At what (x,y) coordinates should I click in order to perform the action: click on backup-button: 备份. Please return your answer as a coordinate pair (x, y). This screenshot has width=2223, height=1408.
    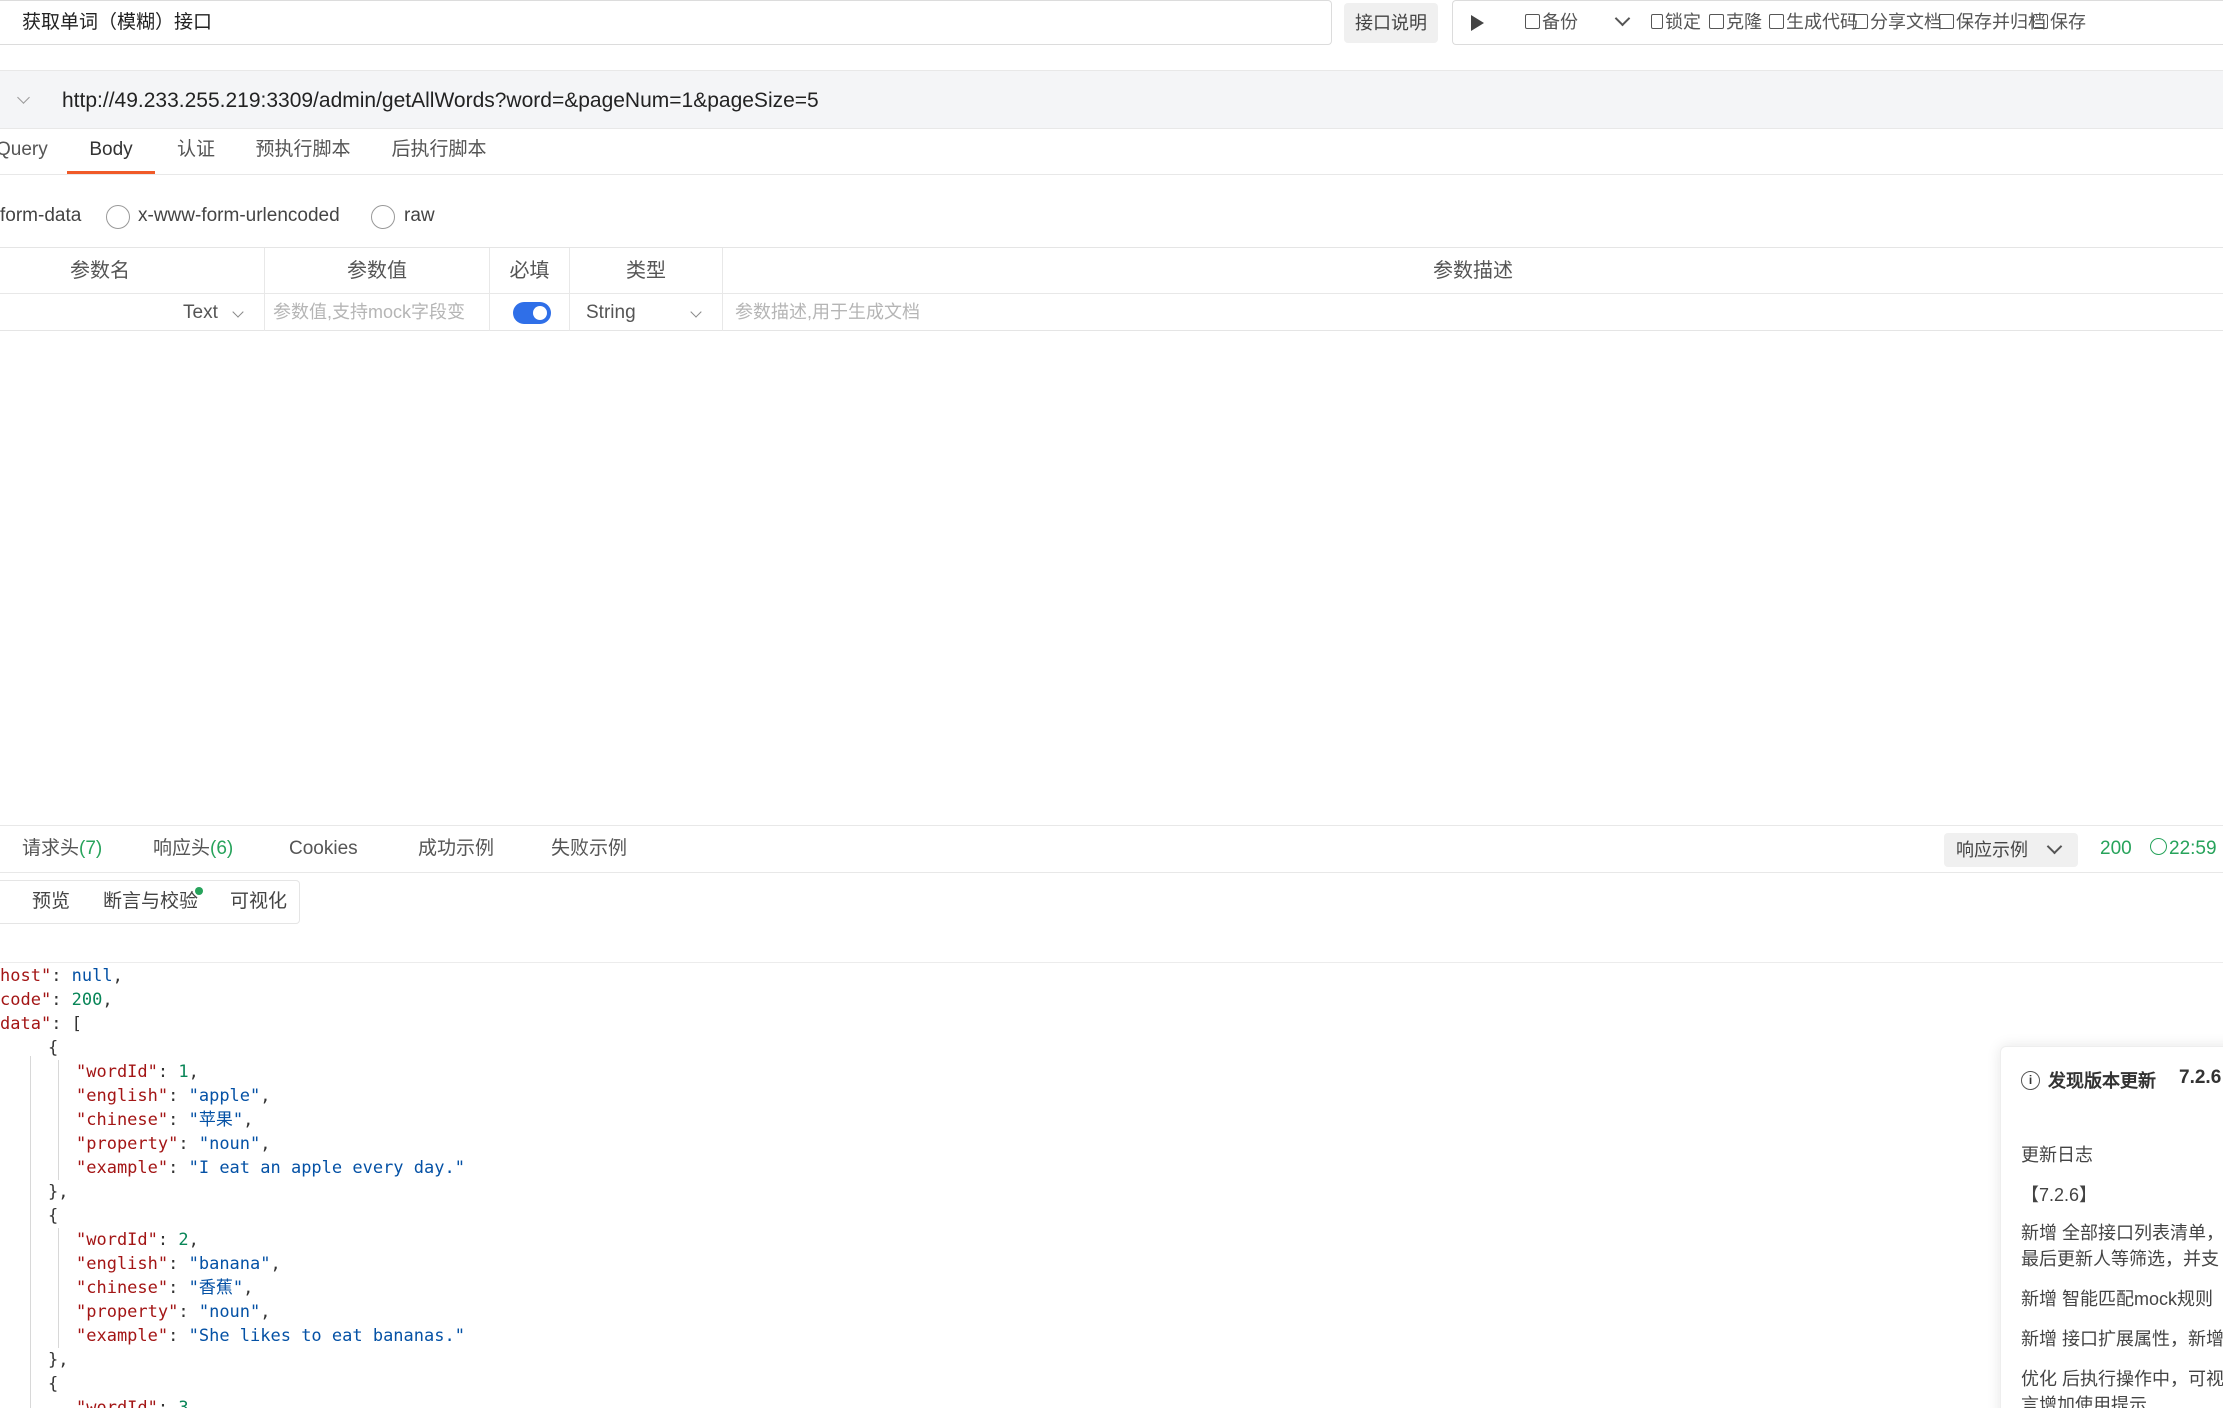
    Looking at the image, I should click on (1551, 22).